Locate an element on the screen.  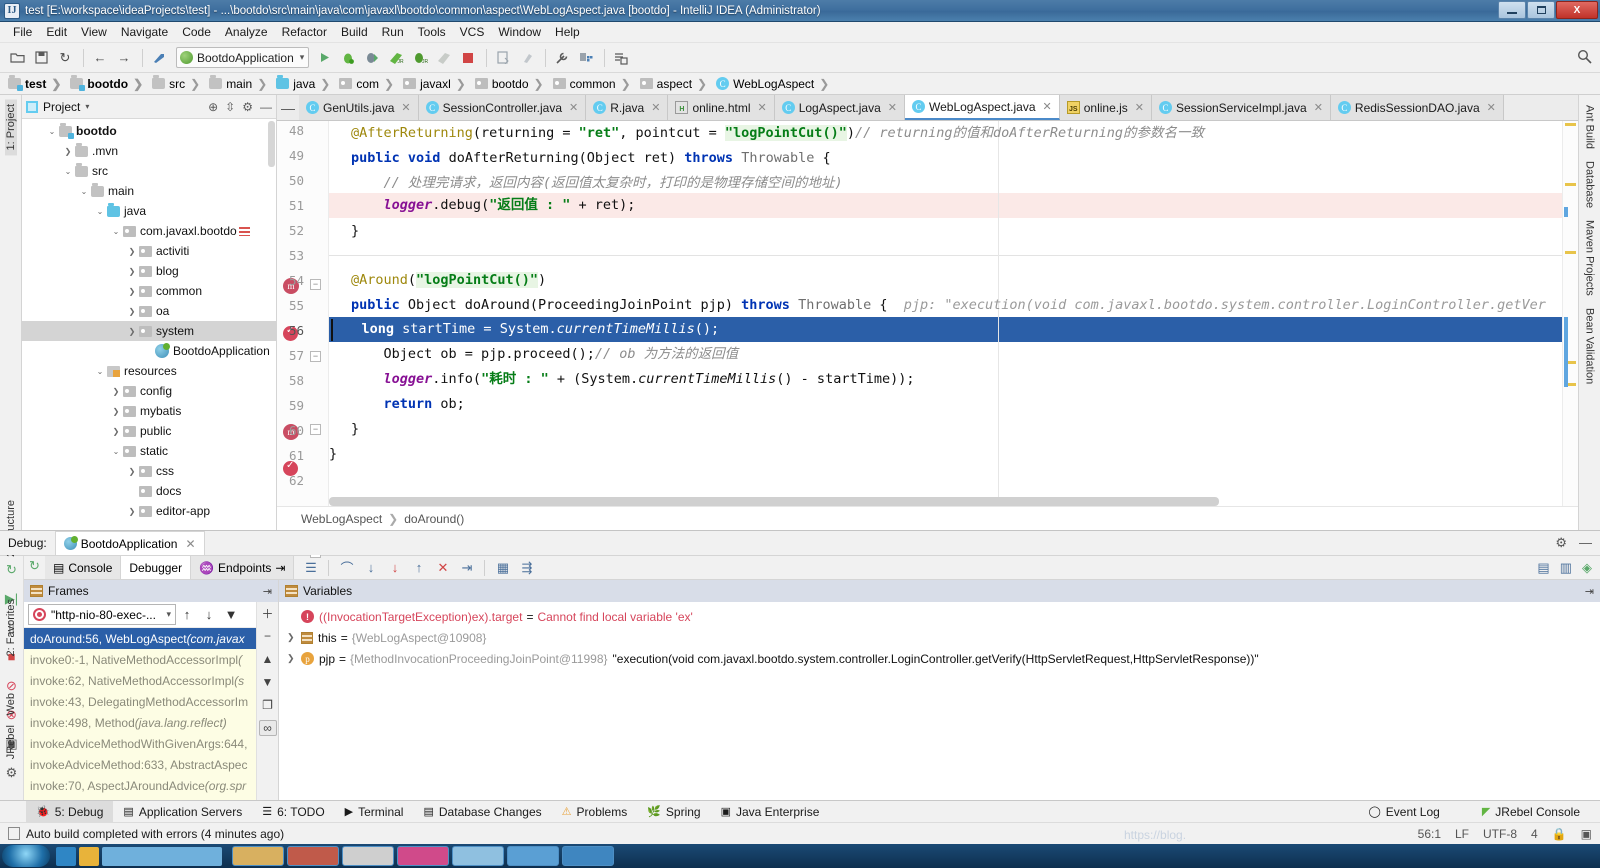
toolwindow-button-database-changes: ▤ Database Changes is located at coordinates (482, 812).